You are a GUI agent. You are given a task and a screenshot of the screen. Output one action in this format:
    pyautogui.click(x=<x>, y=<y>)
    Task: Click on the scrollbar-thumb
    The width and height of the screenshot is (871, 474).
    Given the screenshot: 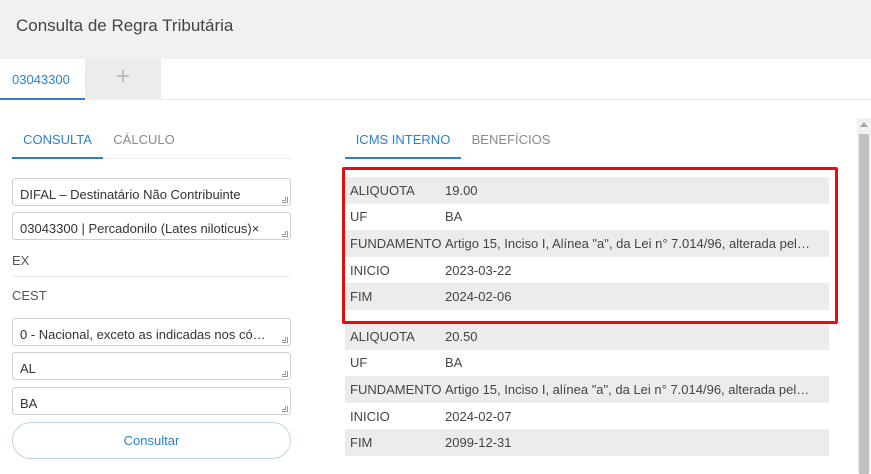 What is the action you would take?
    pyautogui.click(x=864, y=304)
    